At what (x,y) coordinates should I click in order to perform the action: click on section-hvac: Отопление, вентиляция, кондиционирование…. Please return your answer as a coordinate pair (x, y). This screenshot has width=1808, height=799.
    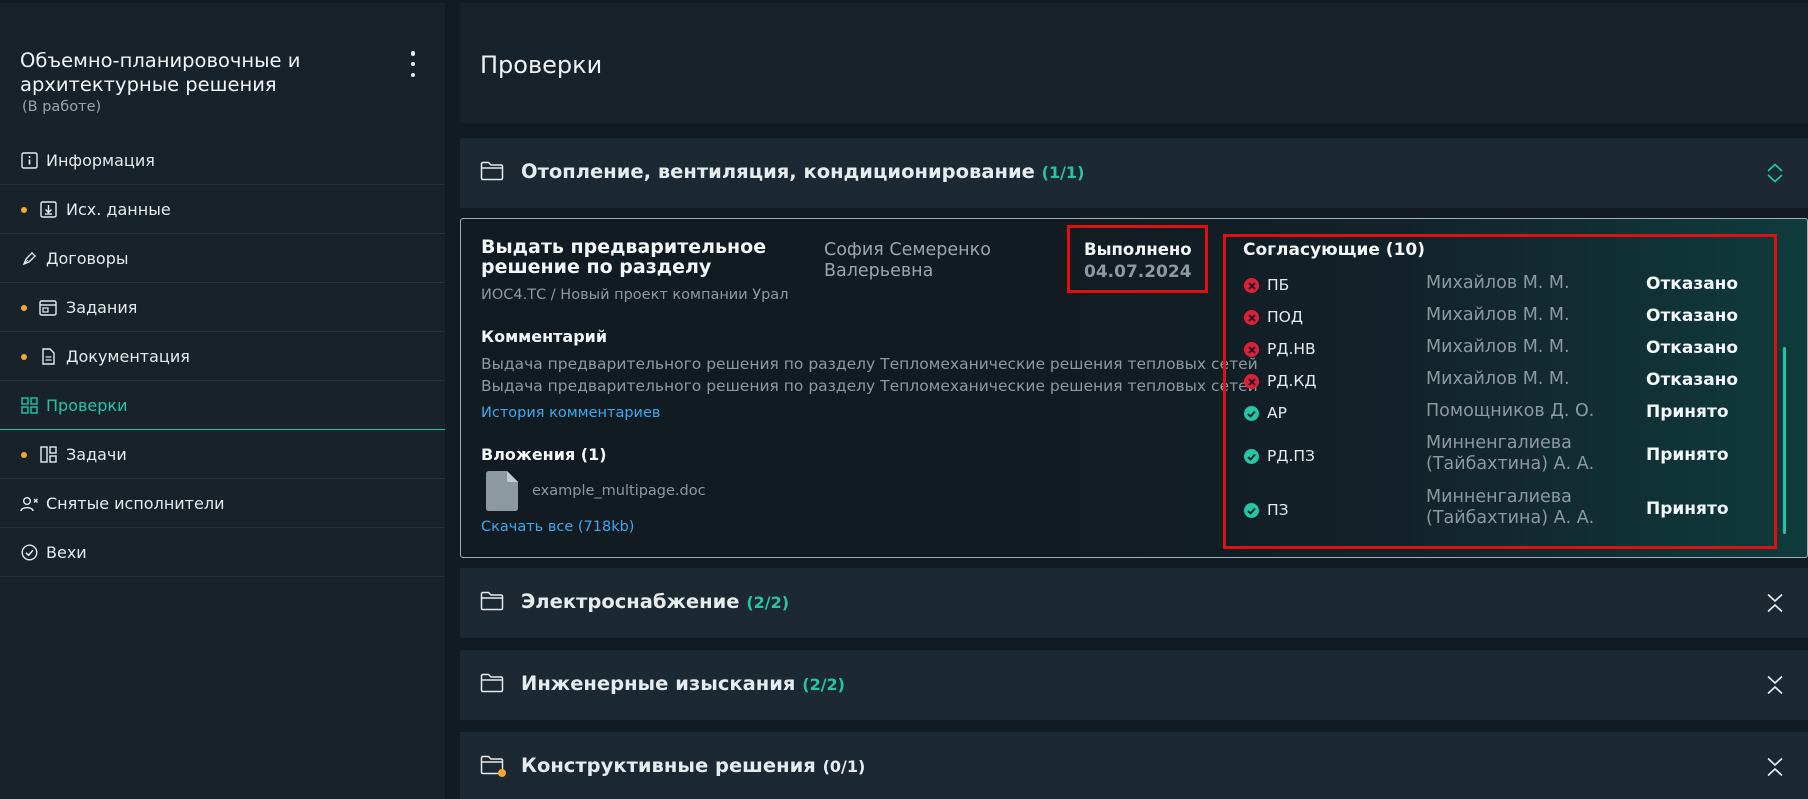
    Looking at the image, I should click on (1134, 173).